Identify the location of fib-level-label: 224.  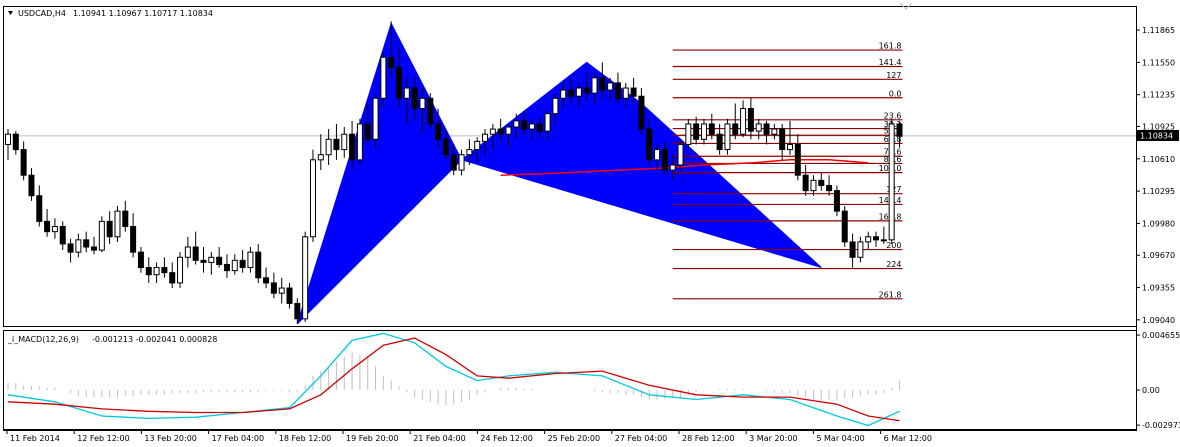
(893, 264).